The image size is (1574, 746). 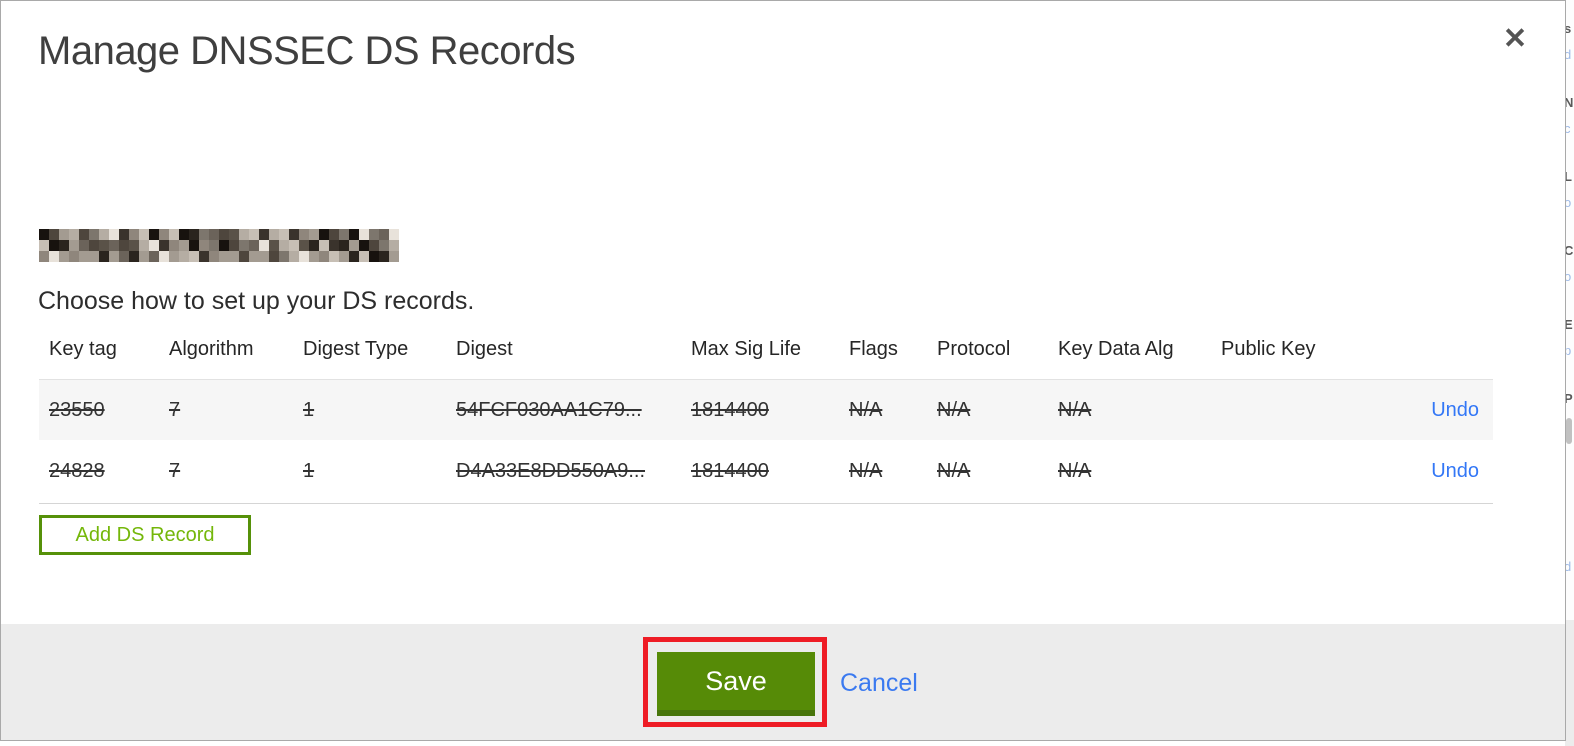 What do you see at coordinates (1569, 683) in the screenshot?
I see `background-footer-strip` at bounding box center [1569, 683].